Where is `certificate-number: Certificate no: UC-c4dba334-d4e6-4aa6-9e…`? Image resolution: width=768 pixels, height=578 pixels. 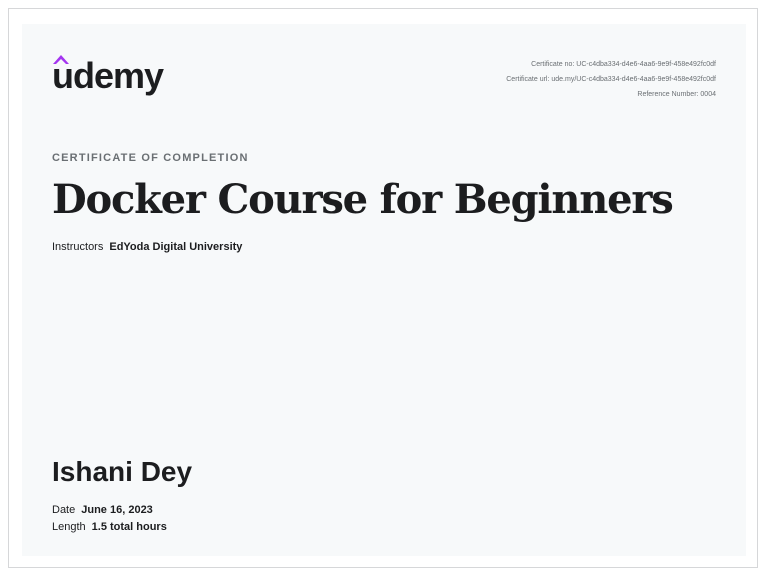
certificate-number: Certificate no: UC-c4dba334-d4e6-4aa6-9e… is located at coordinates (623, 64).